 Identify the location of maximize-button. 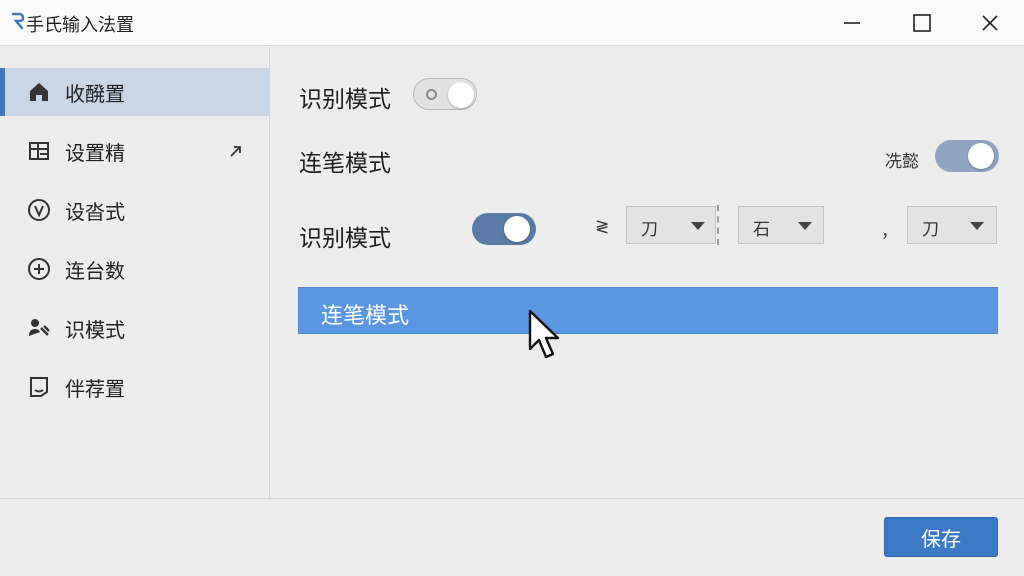
(922, 23).